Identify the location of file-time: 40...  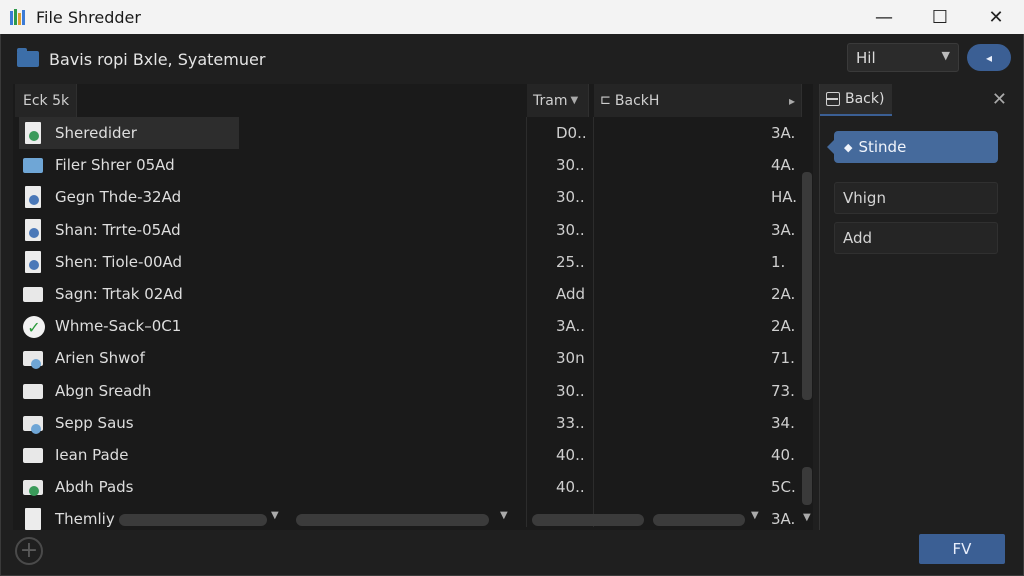
(570, 487).